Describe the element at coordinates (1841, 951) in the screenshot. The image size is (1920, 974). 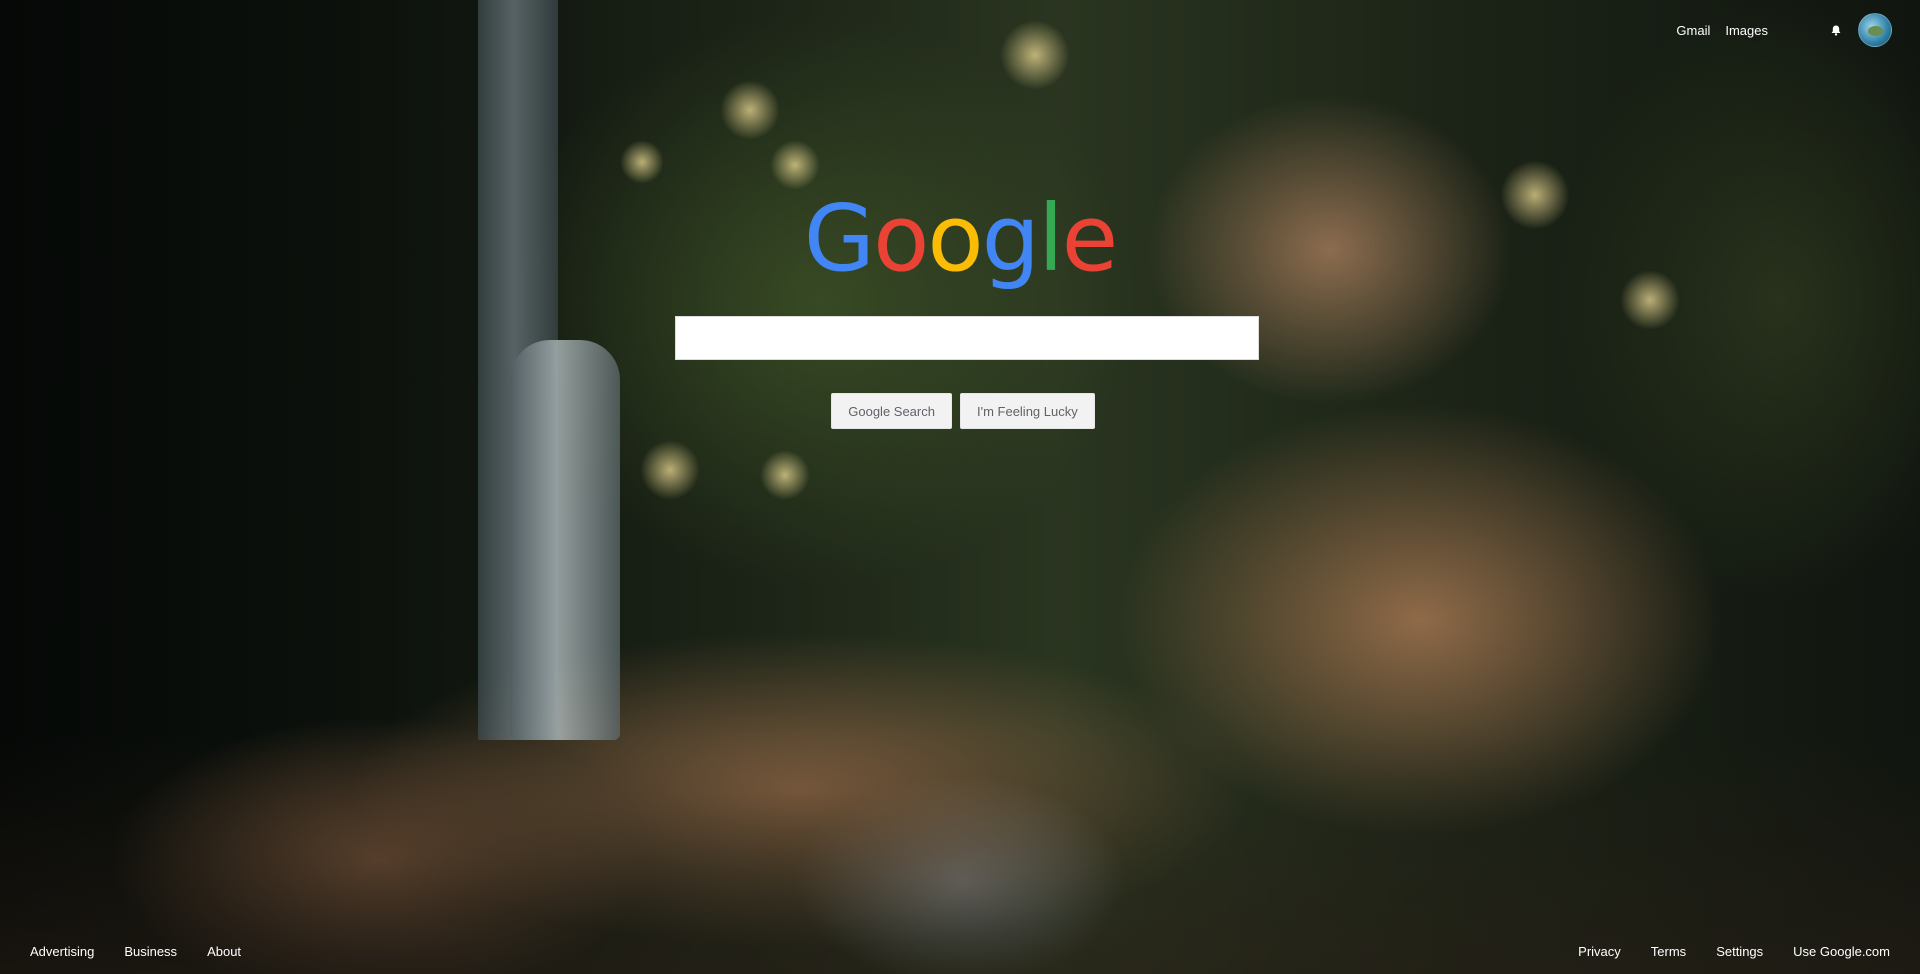
I see `use-google-com-link: Use Google.com` at that location.